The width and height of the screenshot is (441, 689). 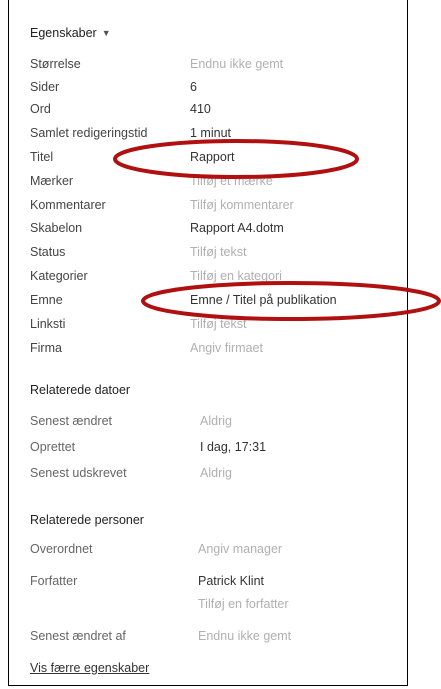 What do you see at coordinates (231, 181) in the screenshot?
I see `tags-field: Tilføj et mærke` at bounding box center [231, 181].